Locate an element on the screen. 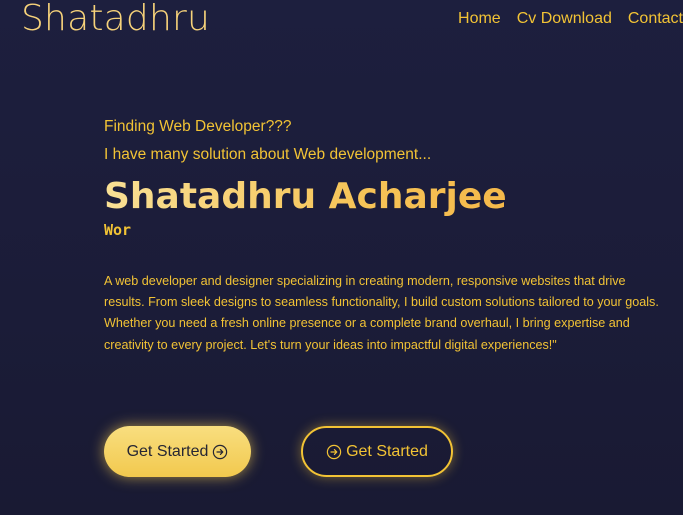 The width and height of the screenshot is (683, 515). nav-menu: Home Cv Download Contact is located at coordinates (562, 19).